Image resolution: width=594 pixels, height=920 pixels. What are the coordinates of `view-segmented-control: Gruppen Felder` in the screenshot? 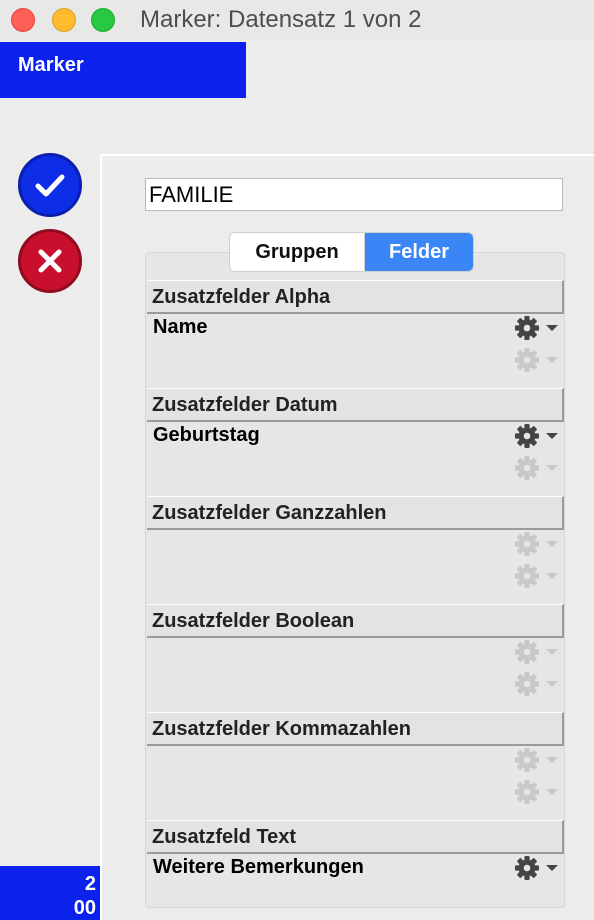 It's located at (351, 252).